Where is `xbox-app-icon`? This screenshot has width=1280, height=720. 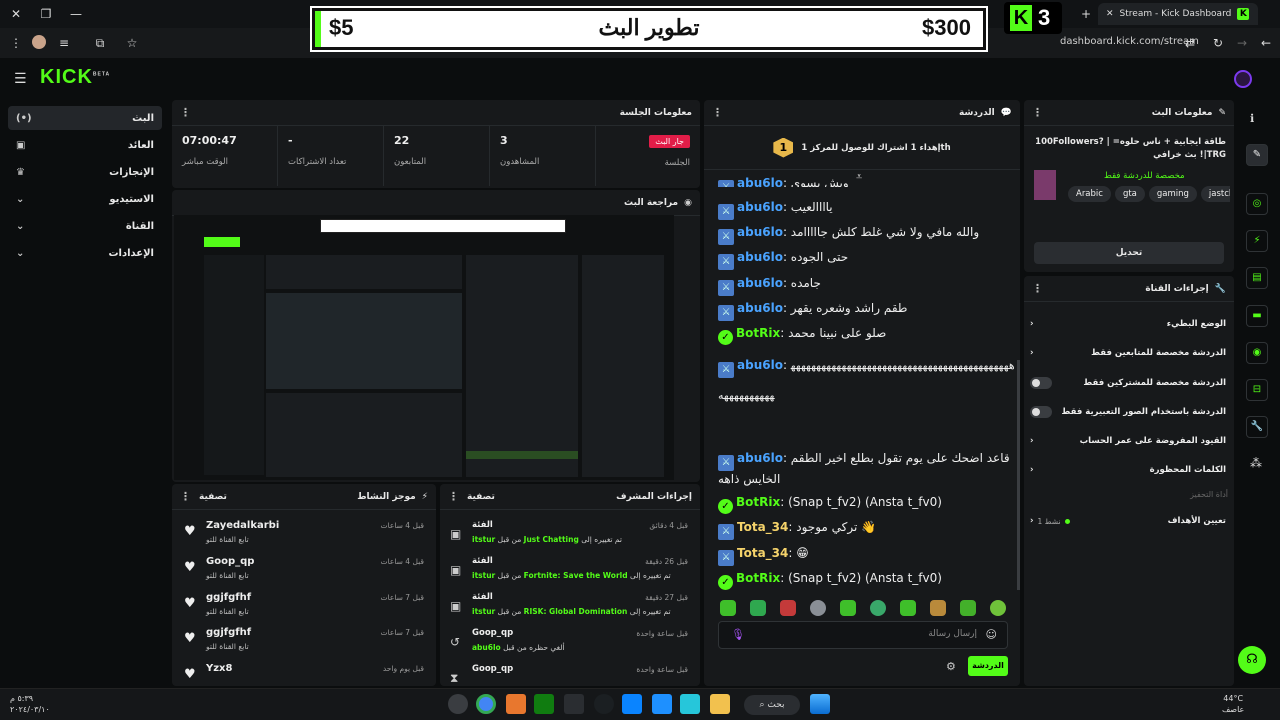 xbox-app-icon is located at coordinates (544, 704).